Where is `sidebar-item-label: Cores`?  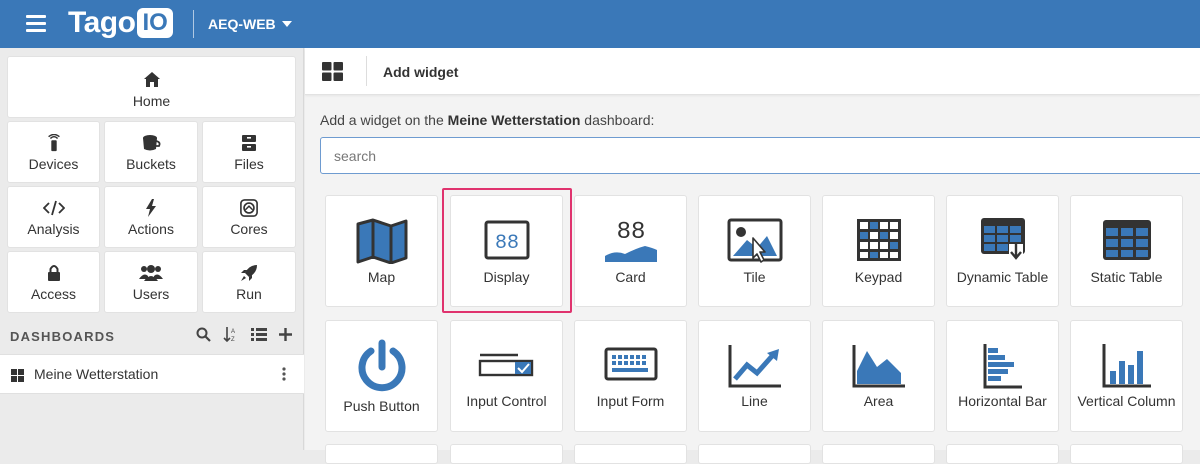
sidebar-item-label: Cores is located at coordinates (249, 229).